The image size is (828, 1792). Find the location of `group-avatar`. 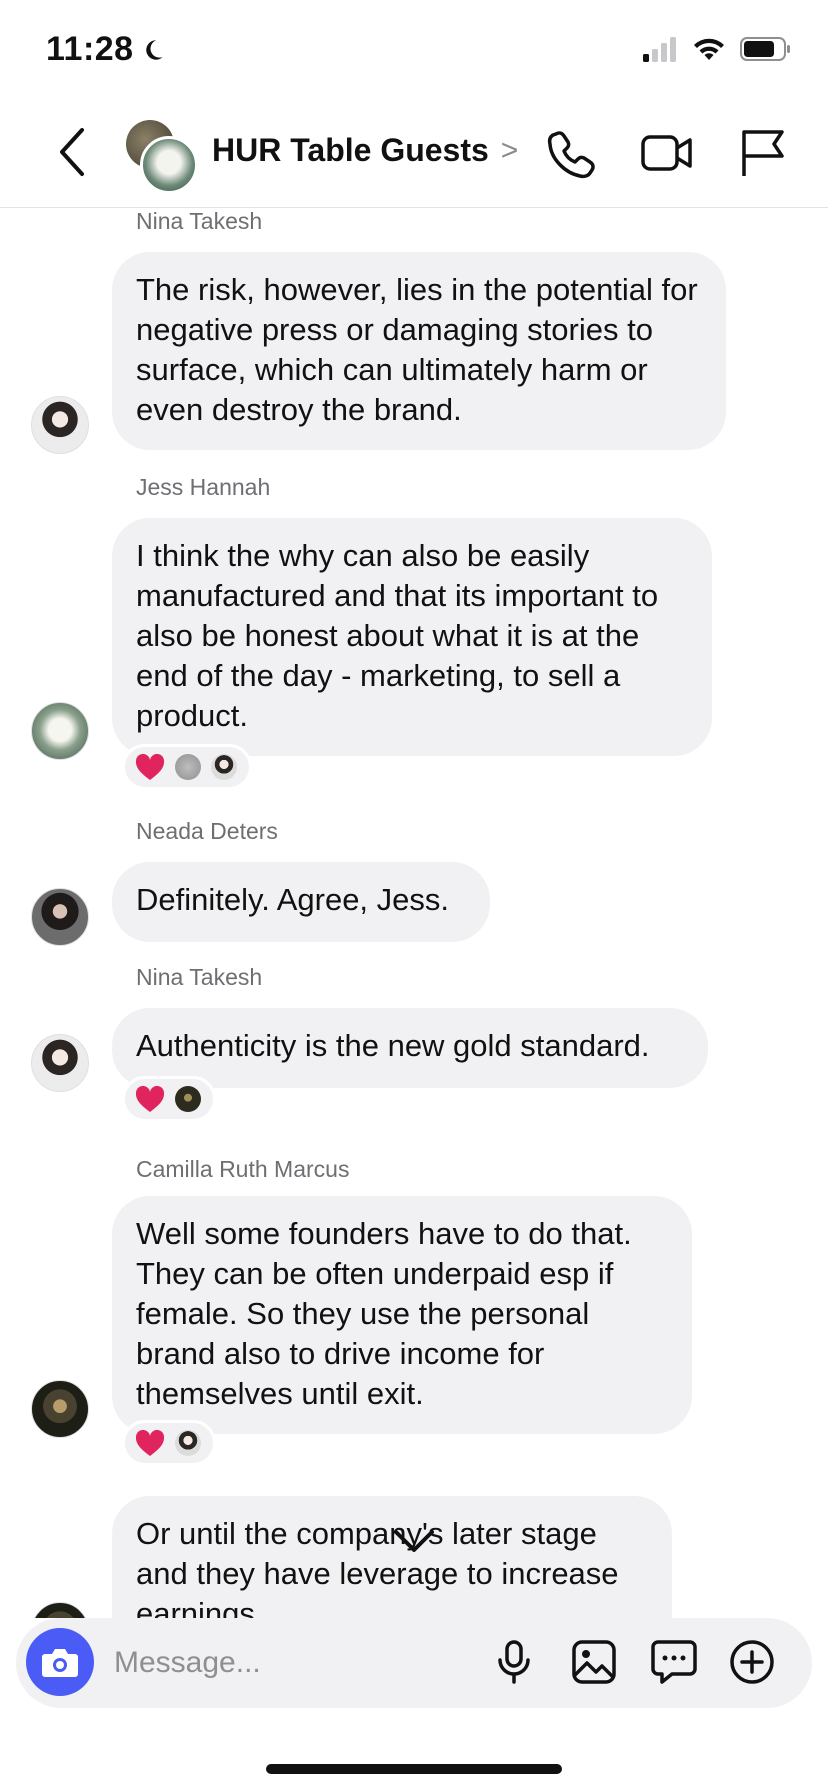

group-avatar is located at coordinates (162, 157).